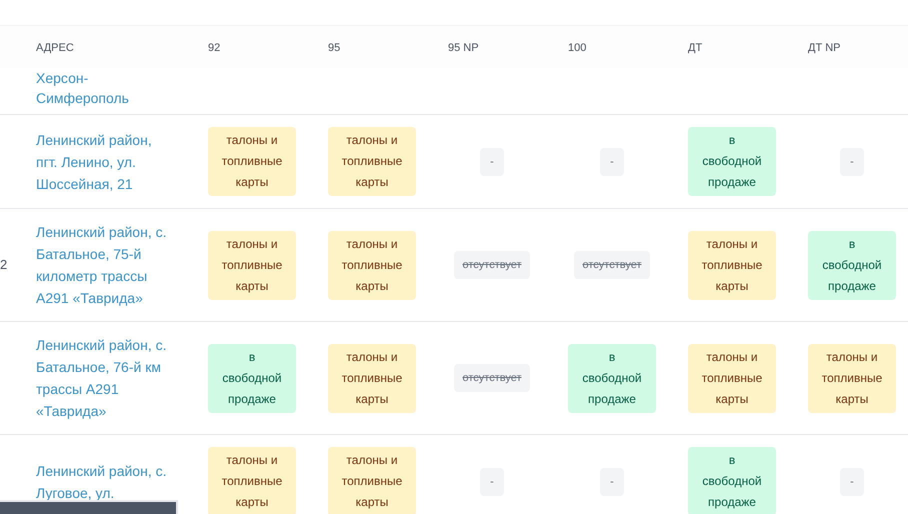 The height and width of the screenshot is (514, 908). Describe the element at coordinates (103, 265) in the screenshot. I see `address-link: Ленинский район, с. Батальное, 75-й километр трассы А291 «Таврида»` at that location.